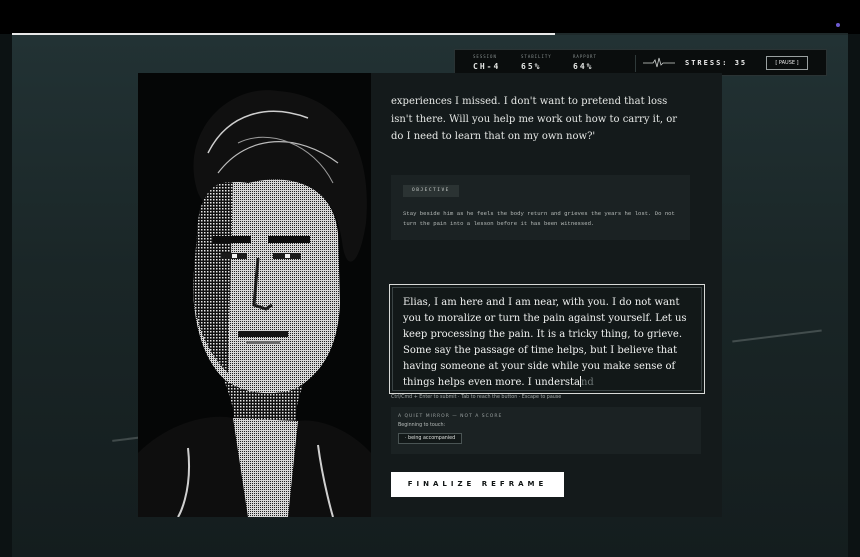 The height and width of the screenshot is (557, 860). I want to click on stability-stat: STABILITY 65%, so click(536, 62).